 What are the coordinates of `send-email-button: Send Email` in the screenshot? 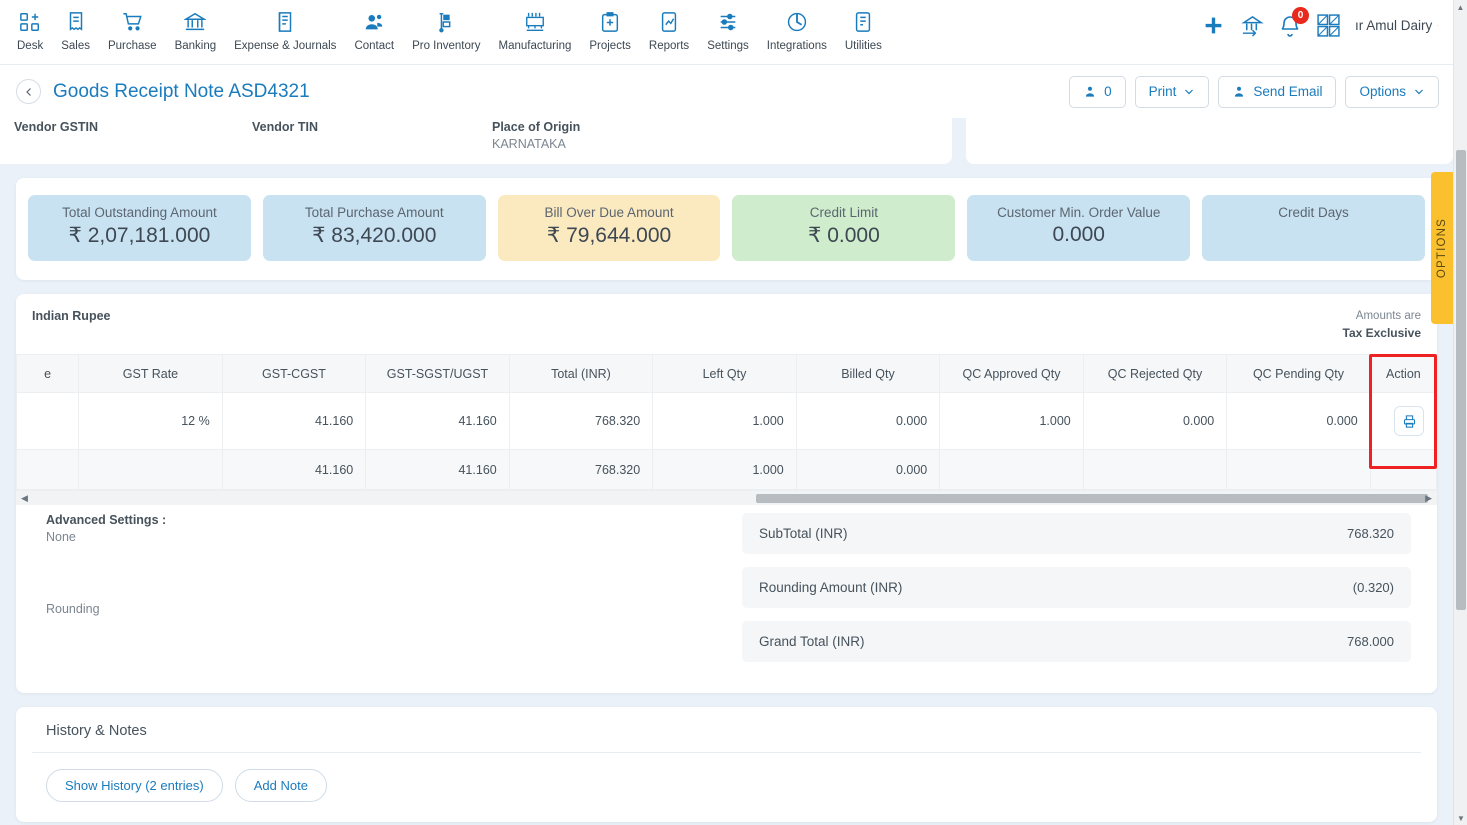 It's located at (1277, 91).